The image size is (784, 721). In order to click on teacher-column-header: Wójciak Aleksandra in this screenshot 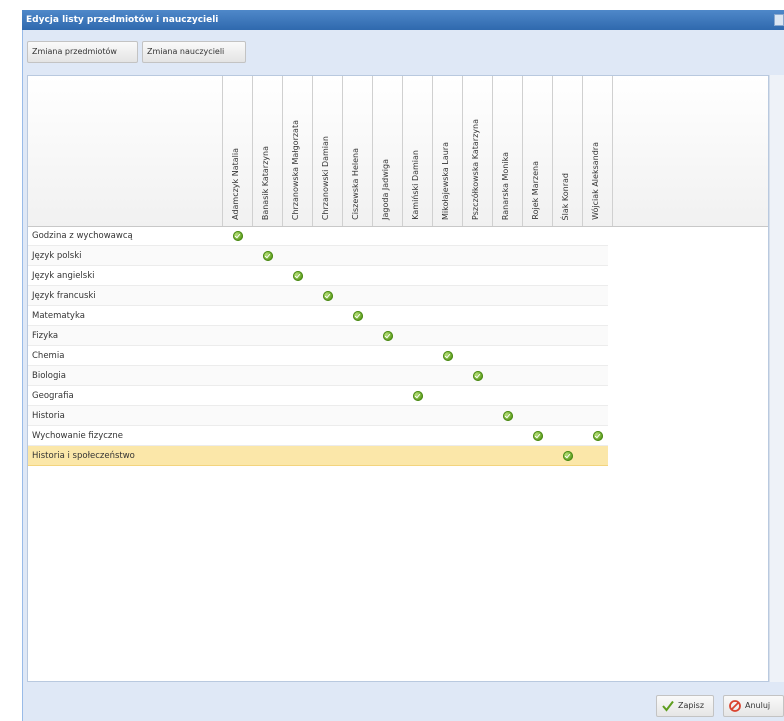, I will do `click(598, 151)`.